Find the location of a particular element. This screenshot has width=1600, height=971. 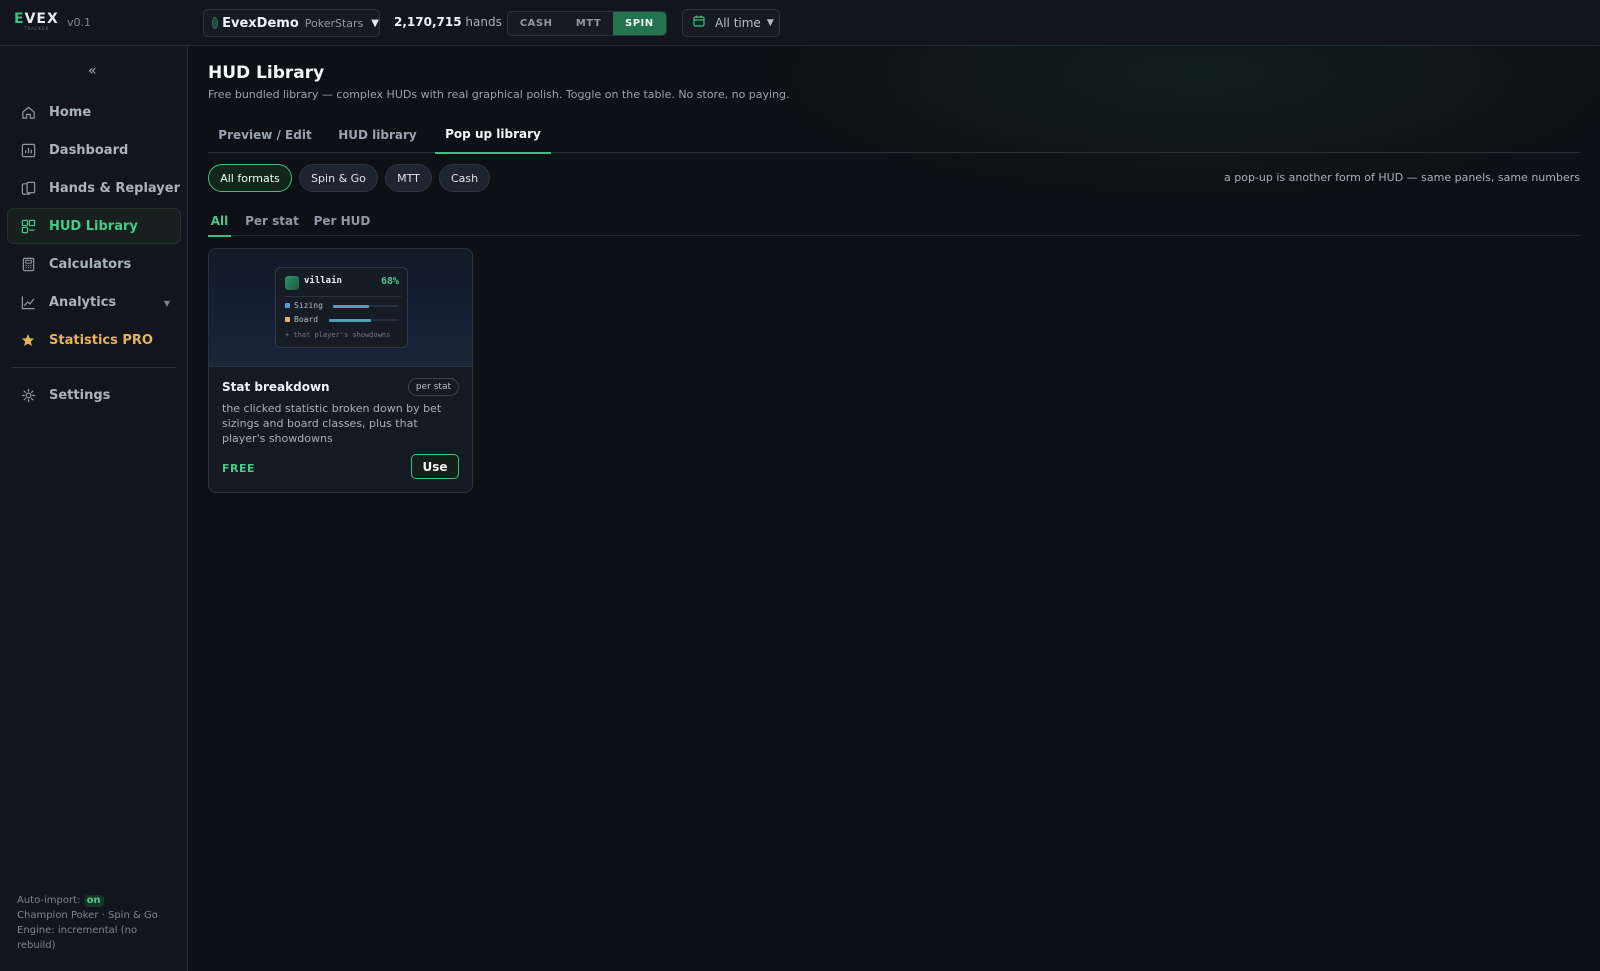

app-logo: EVEX TRACKER is located at coordinates (36, 22).